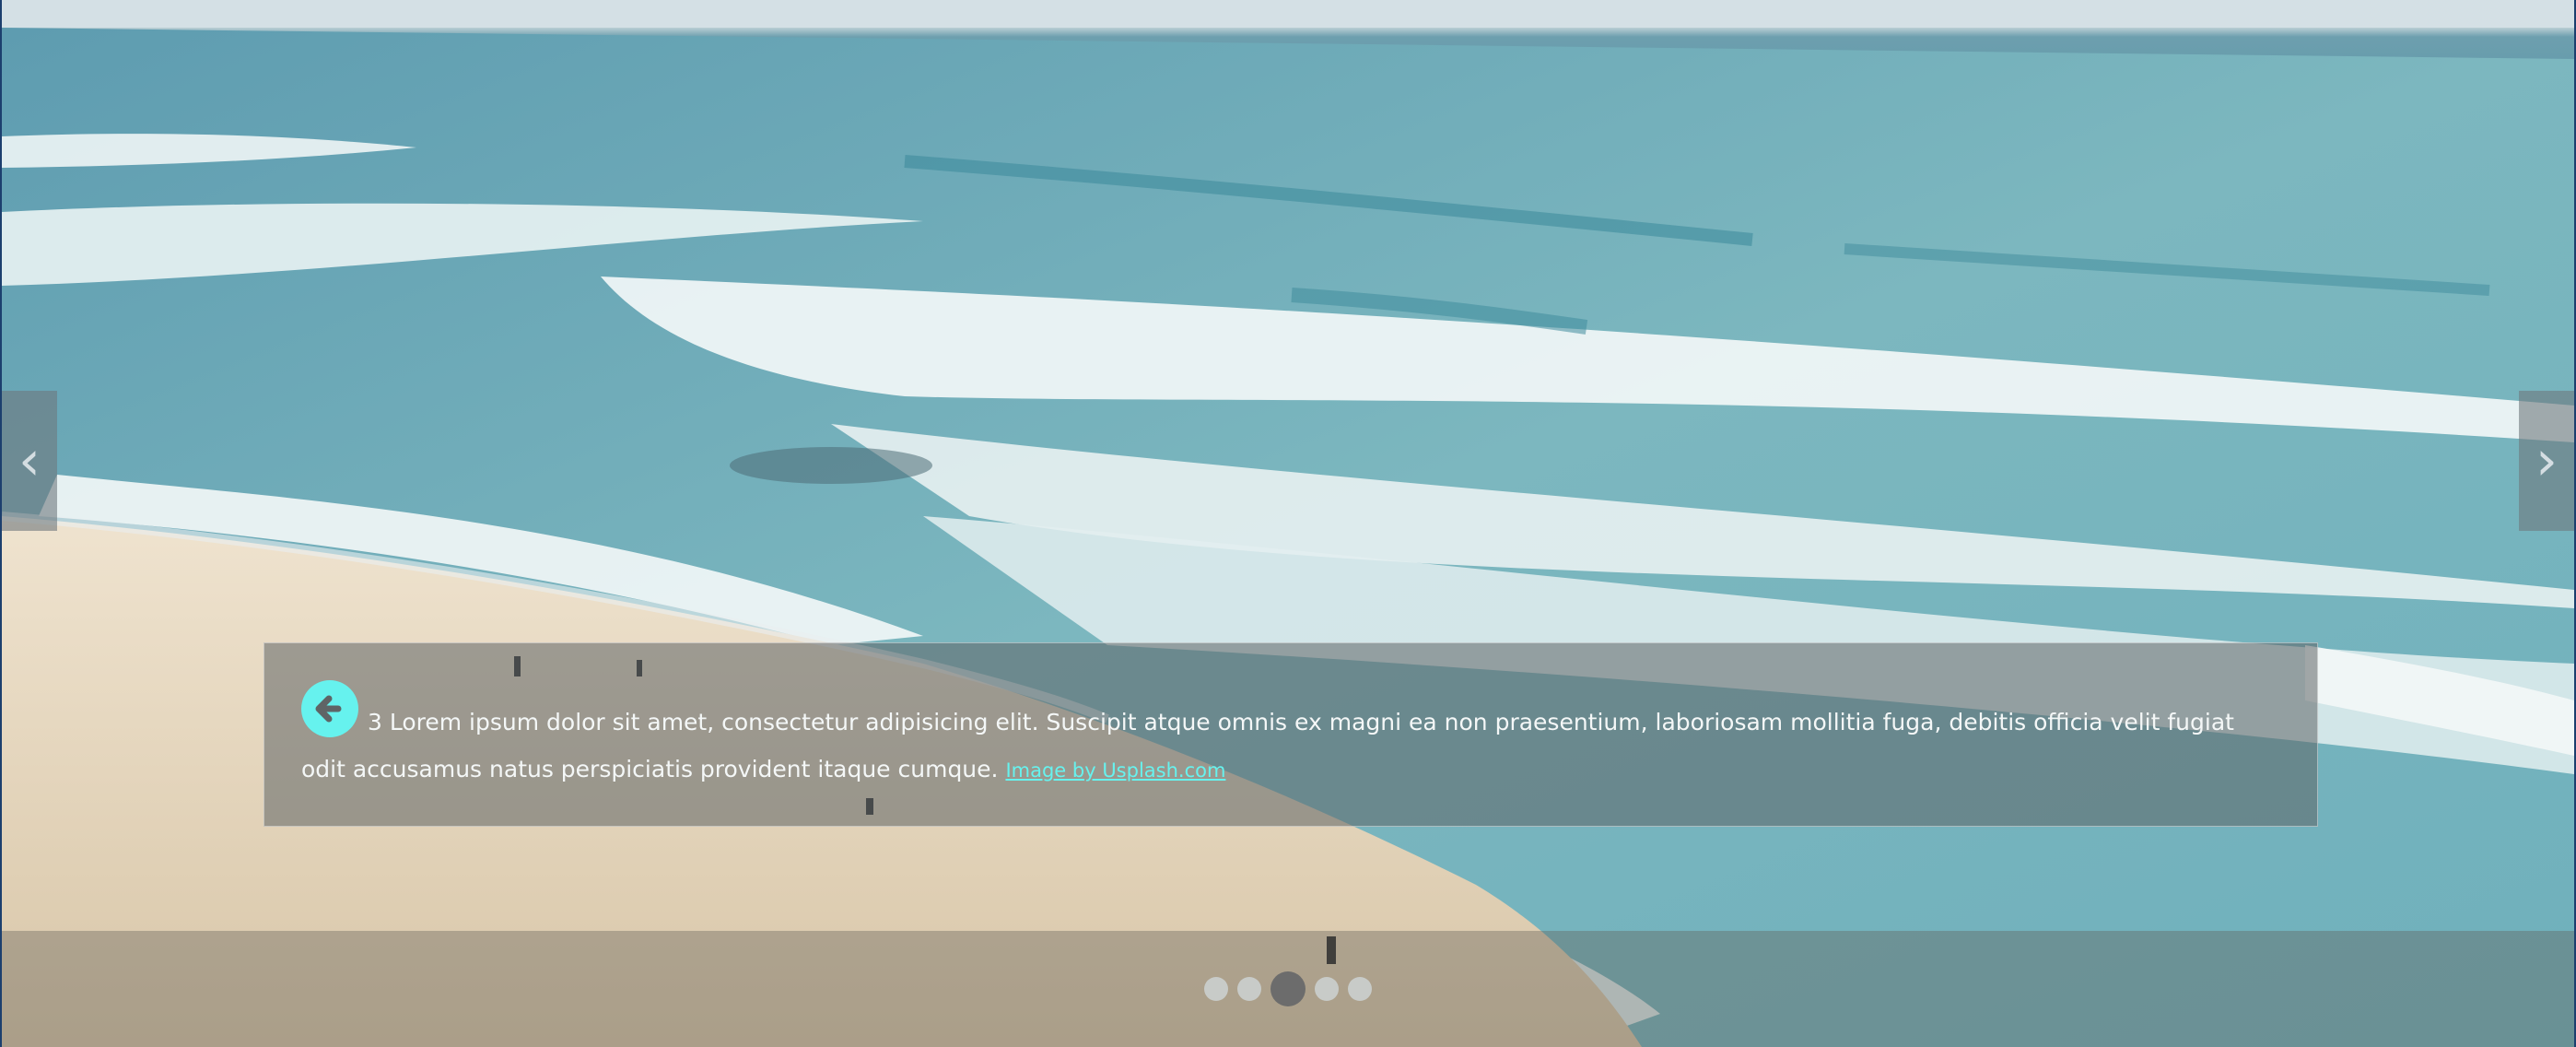 Image resolution: width=2576 pixels, height=1047 pixels. I want to click on next-slide-button: ›, so click(2546, 461).